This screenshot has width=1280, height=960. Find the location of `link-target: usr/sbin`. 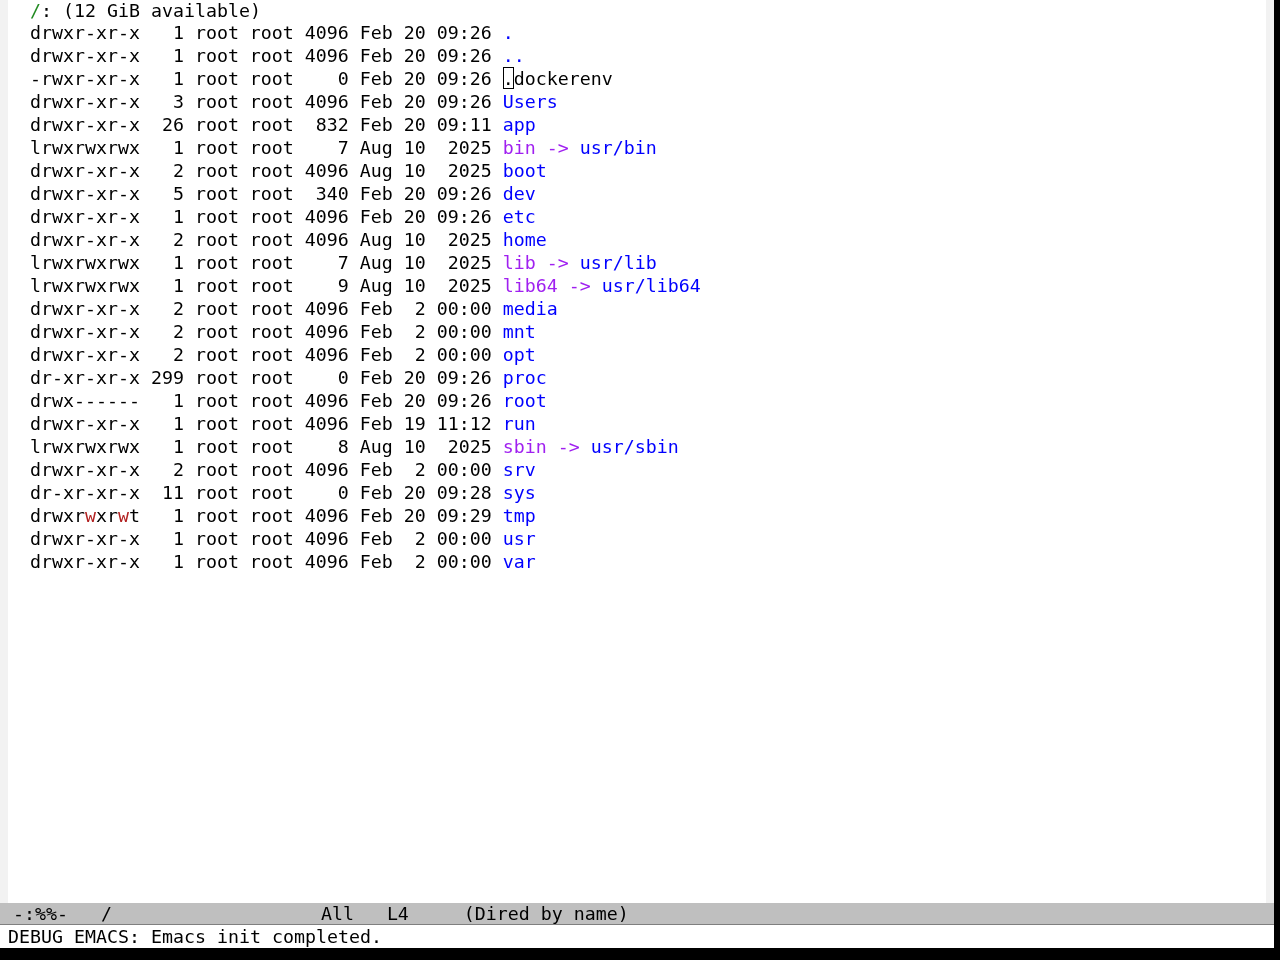

link-target: usr/sbin is located at coordinates (634, 446).